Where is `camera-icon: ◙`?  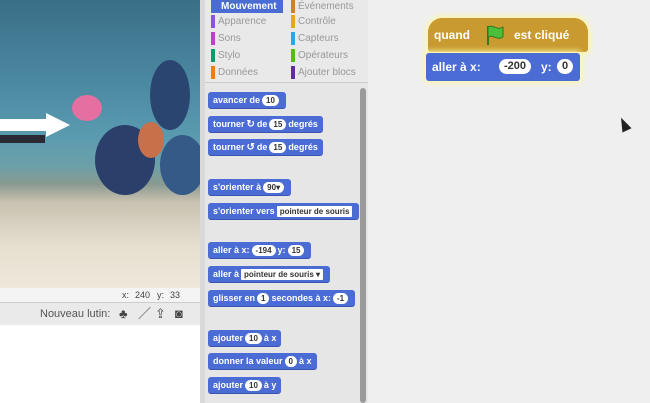 camera-icon: ◙ is located at coordinates (179, 313).